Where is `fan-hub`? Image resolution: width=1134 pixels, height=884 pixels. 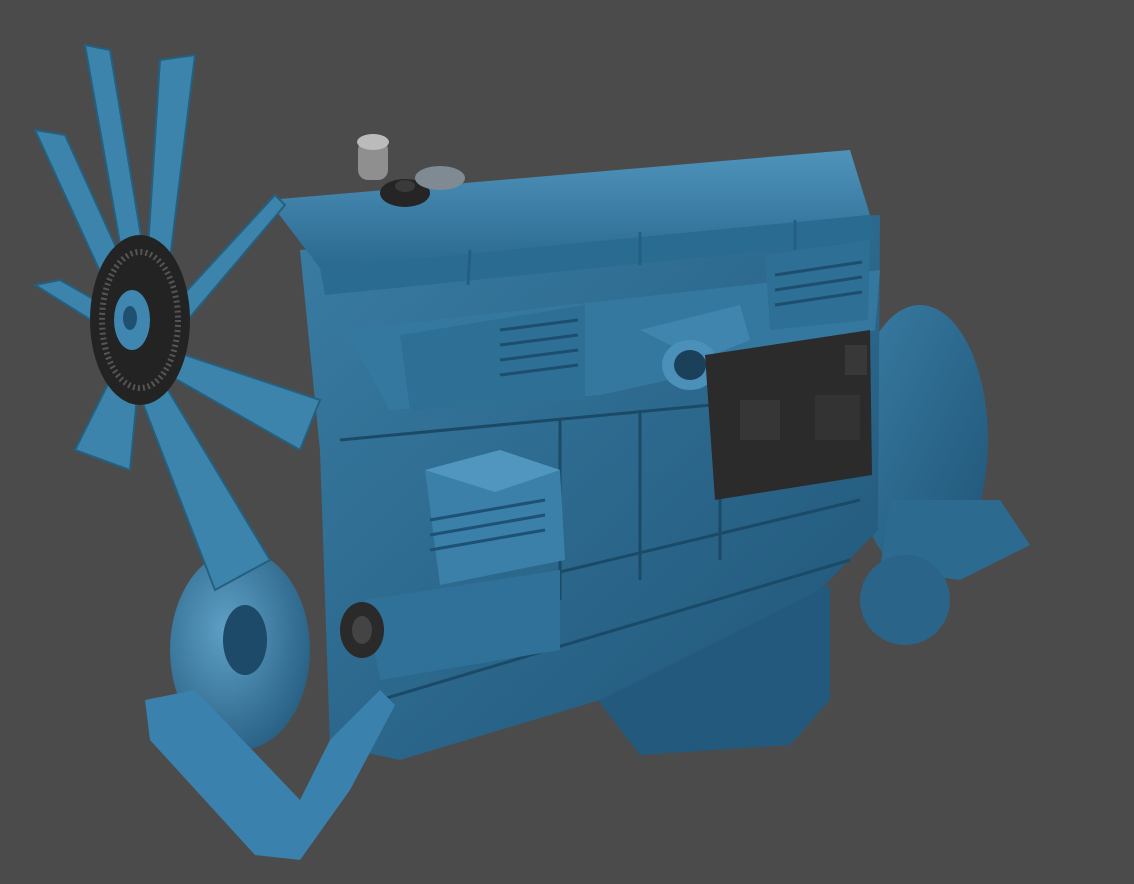
fan-hub is located at coordinates (140, 320).